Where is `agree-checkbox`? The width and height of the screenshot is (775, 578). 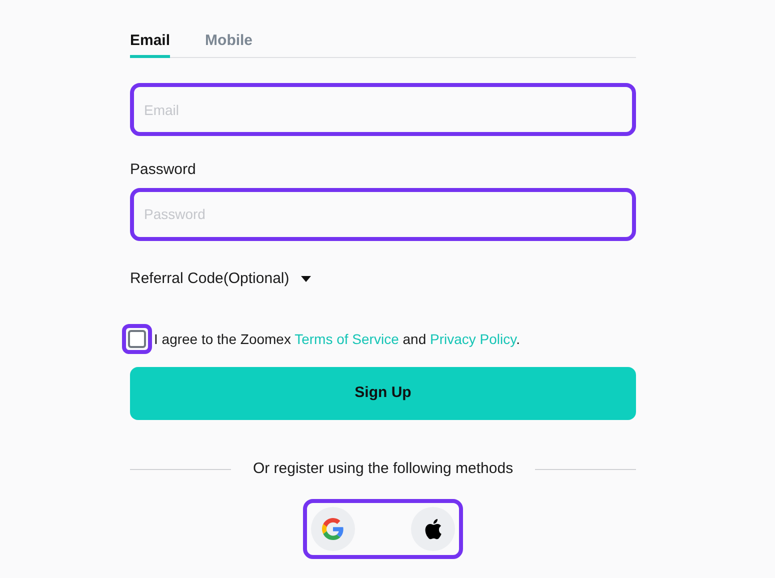 agree-checkbox is located at coordinates (137, 339).